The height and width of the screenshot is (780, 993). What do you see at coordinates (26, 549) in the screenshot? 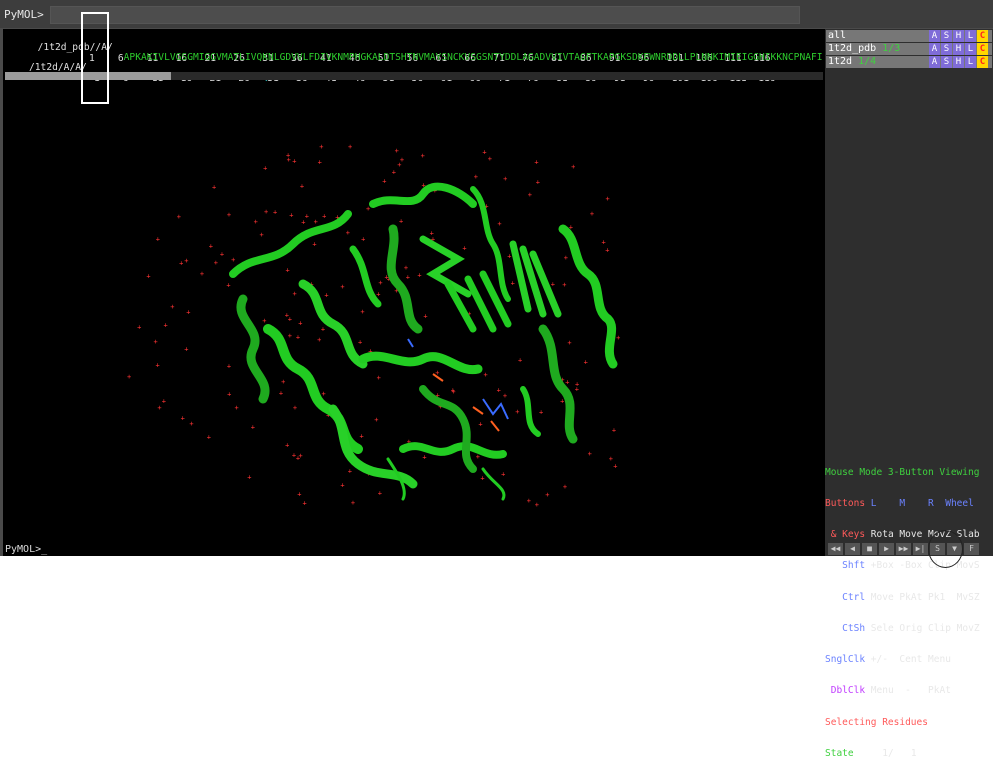
I see `bottom-prompt: PyMOL>_` at bounding box center [26, 549].